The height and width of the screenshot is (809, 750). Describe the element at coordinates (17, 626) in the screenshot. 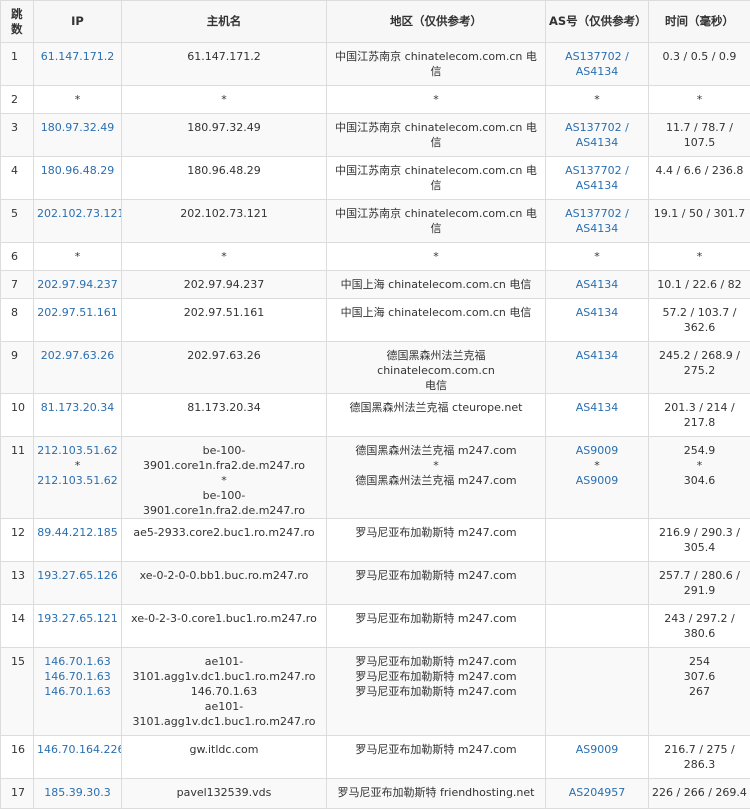

I see `hop-cell: 14` at that location.